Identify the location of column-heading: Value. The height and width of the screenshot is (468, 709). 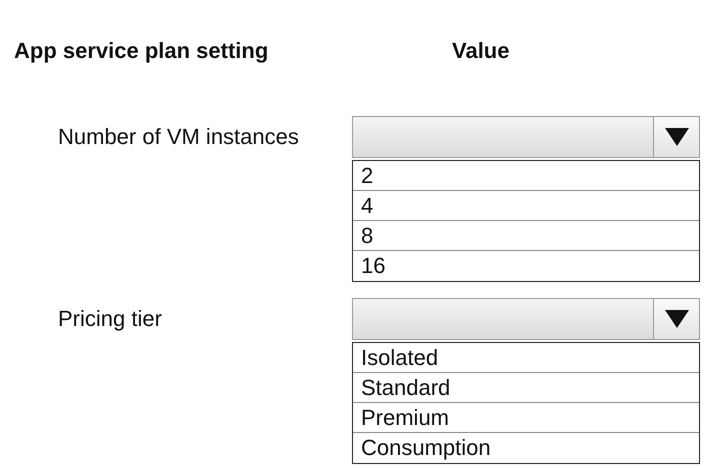
(481, 51).